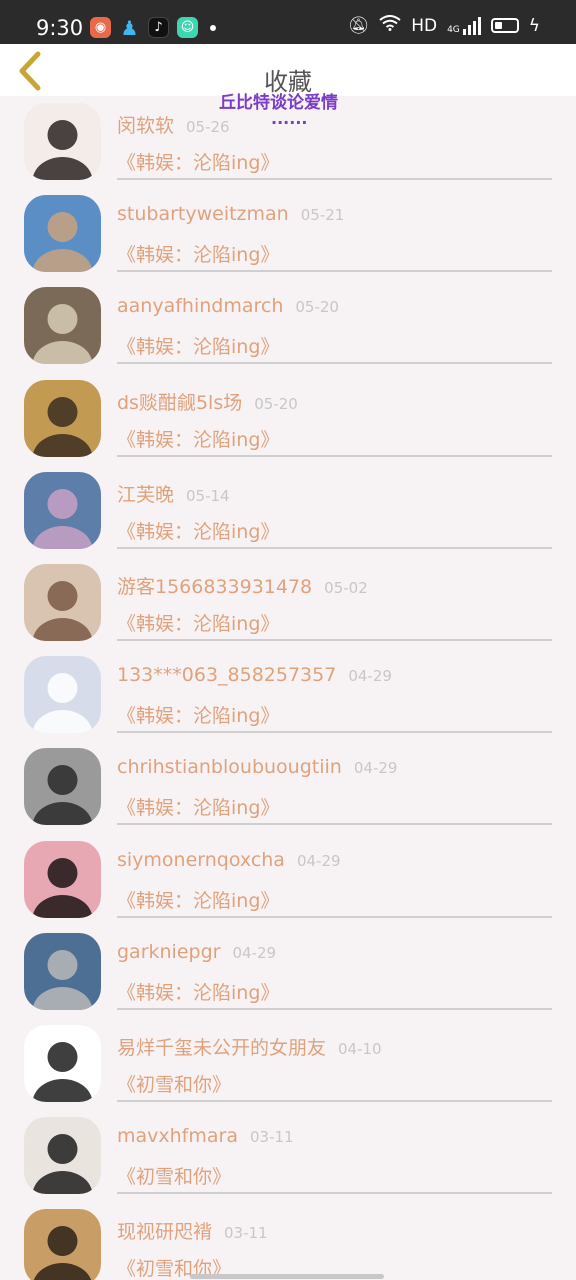 This screenshot has width=576, height=1280. I want to click on user-line: ds赕酣觎5ls场 05-20, so click(207, 401).